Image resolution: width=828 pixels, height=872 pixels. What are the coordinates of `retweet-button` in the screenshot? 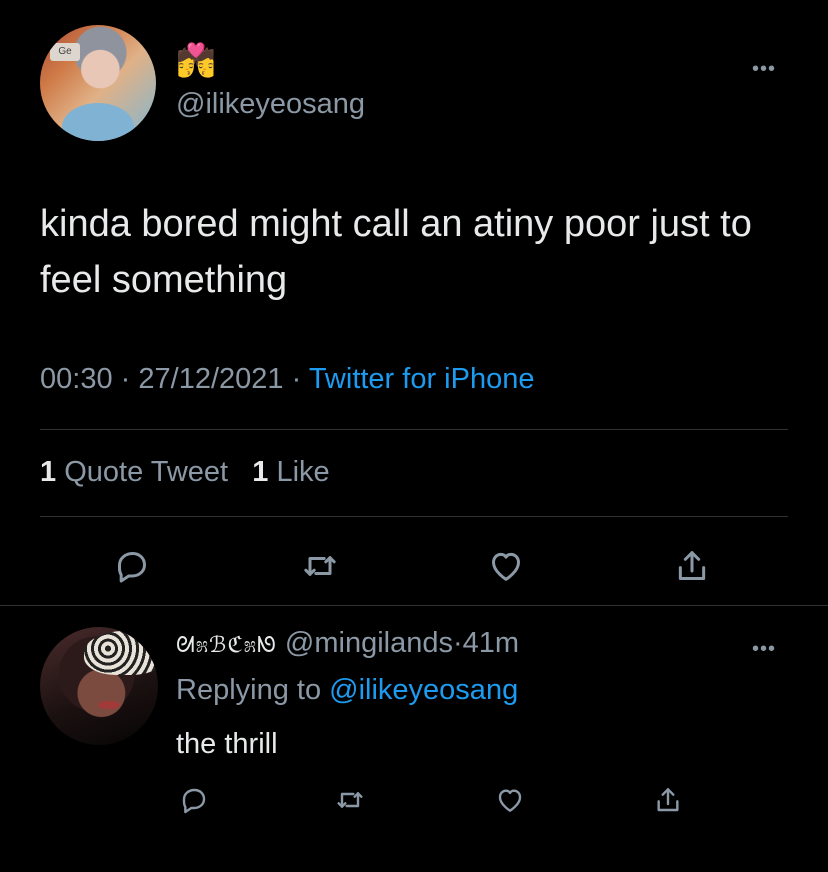 It's located at (320, 566).